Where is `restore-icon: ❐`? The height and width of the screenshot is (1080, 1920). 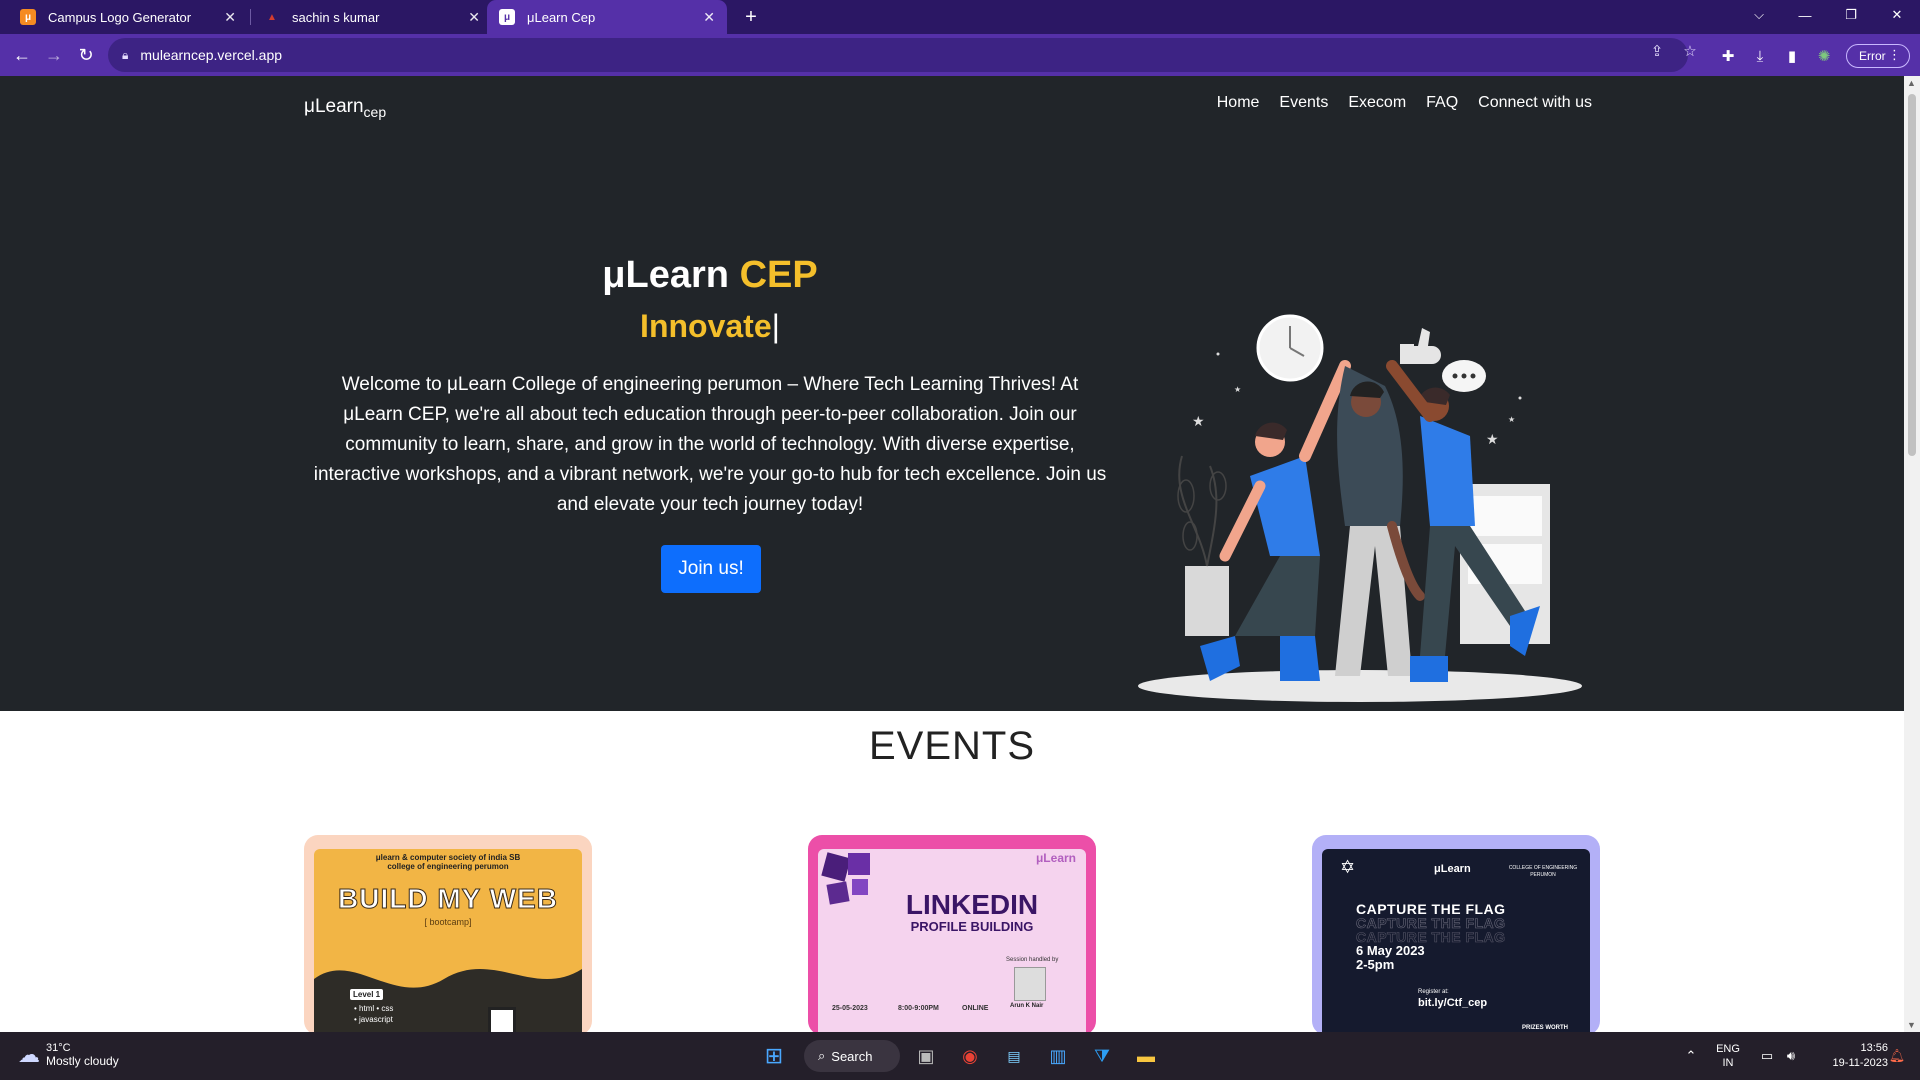 restore-icon: ❐ is located at coordinates (1851, 15).